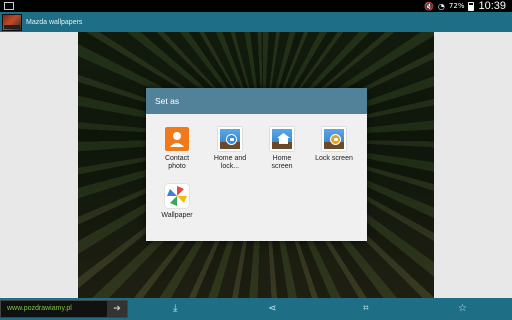 Image resolution: width=512 pixels, height=320 pixels. I want to click on app-bar: Mazda wallpapers, so click(256, 22).